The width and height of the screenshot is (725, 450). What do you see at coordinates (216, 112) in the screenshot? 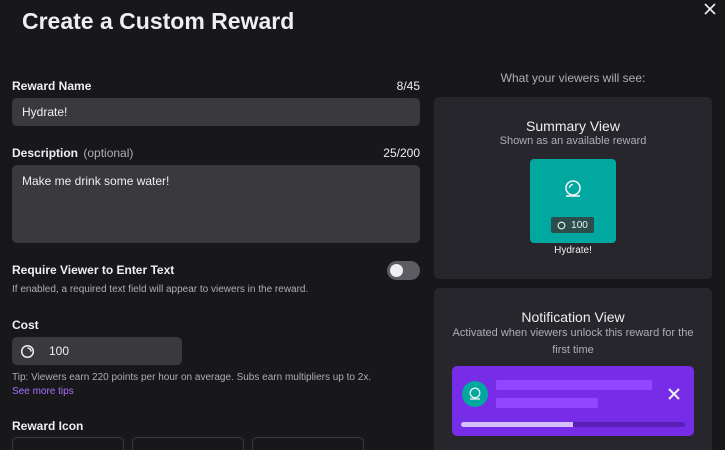
I see `reward-name-input: Hydrate!` at bounding box center [216, 112].